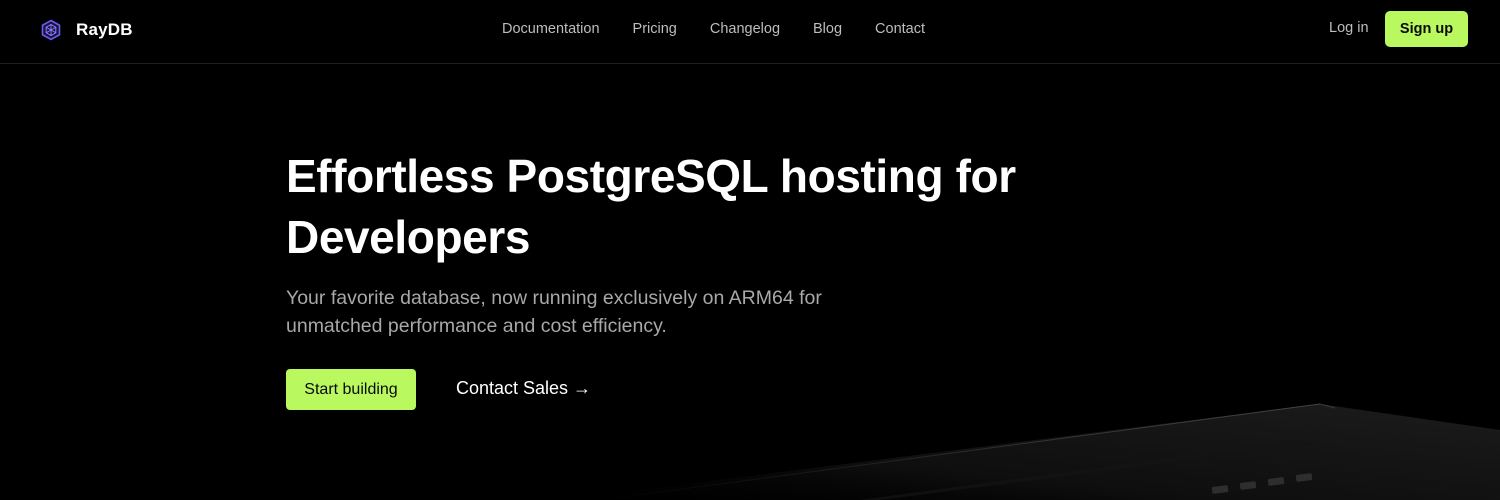  I want to click on nav-link-documentation: Documentation, so click(551, 29).